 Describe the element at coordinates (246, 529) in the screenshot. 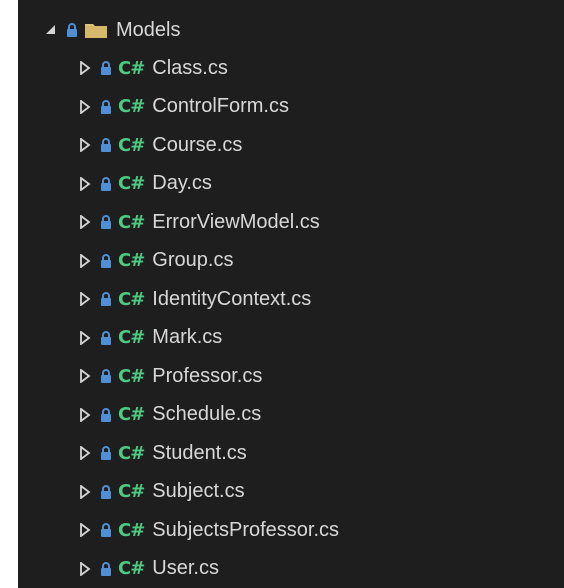

I see `file-name: SubjectsProfessor.cs` at that location.